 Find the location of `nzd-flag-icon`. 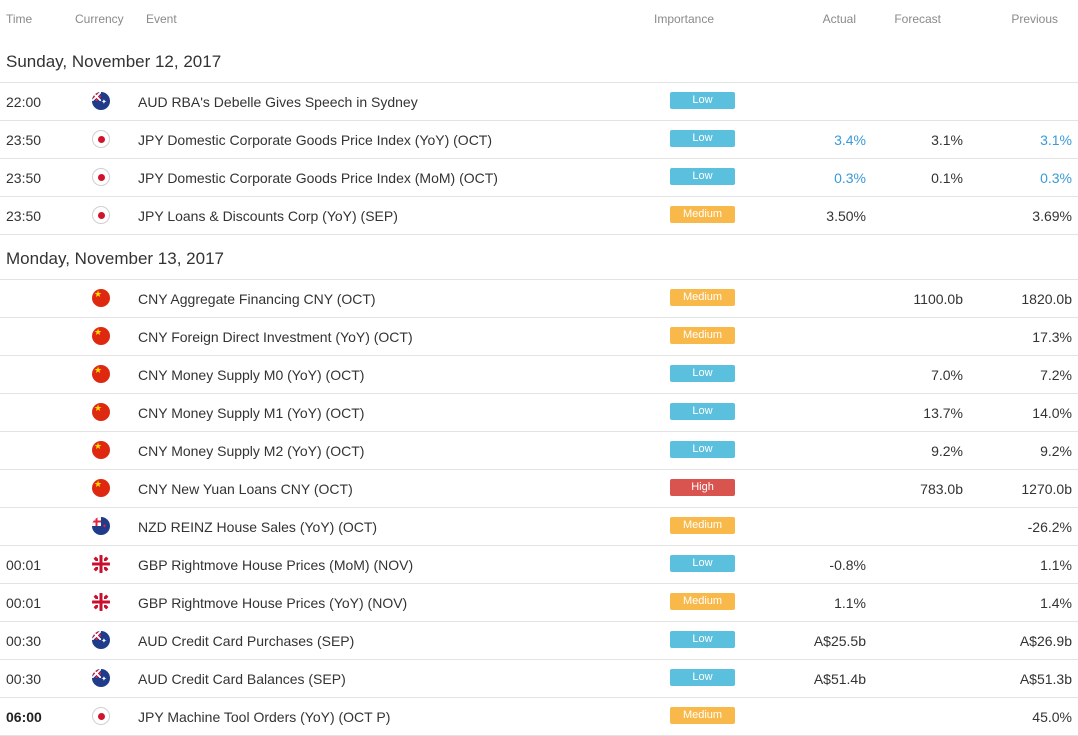

nzd-flag-icon is located at coordinates (101, 526).